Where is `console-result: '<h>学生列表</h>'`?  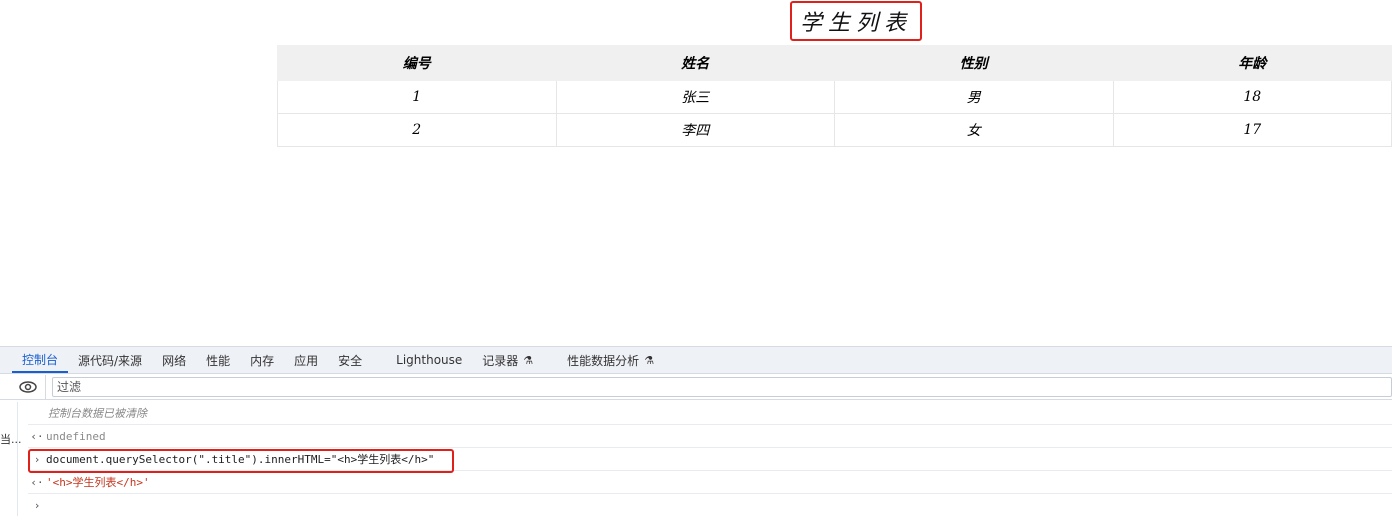
console-result: '<h>学生列表</h>' is located at coordinates (98, 482).